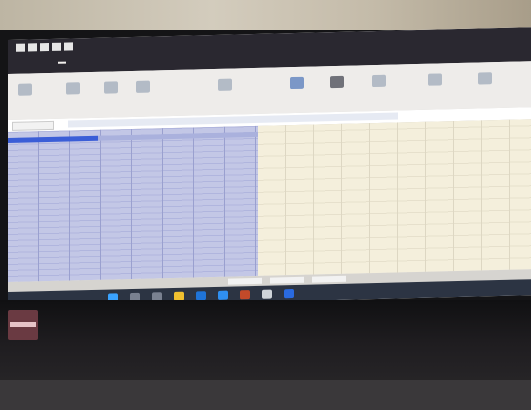  Describe the element at coordinates (201, 295) in the screenshot. I see `edge-icon` at that location.